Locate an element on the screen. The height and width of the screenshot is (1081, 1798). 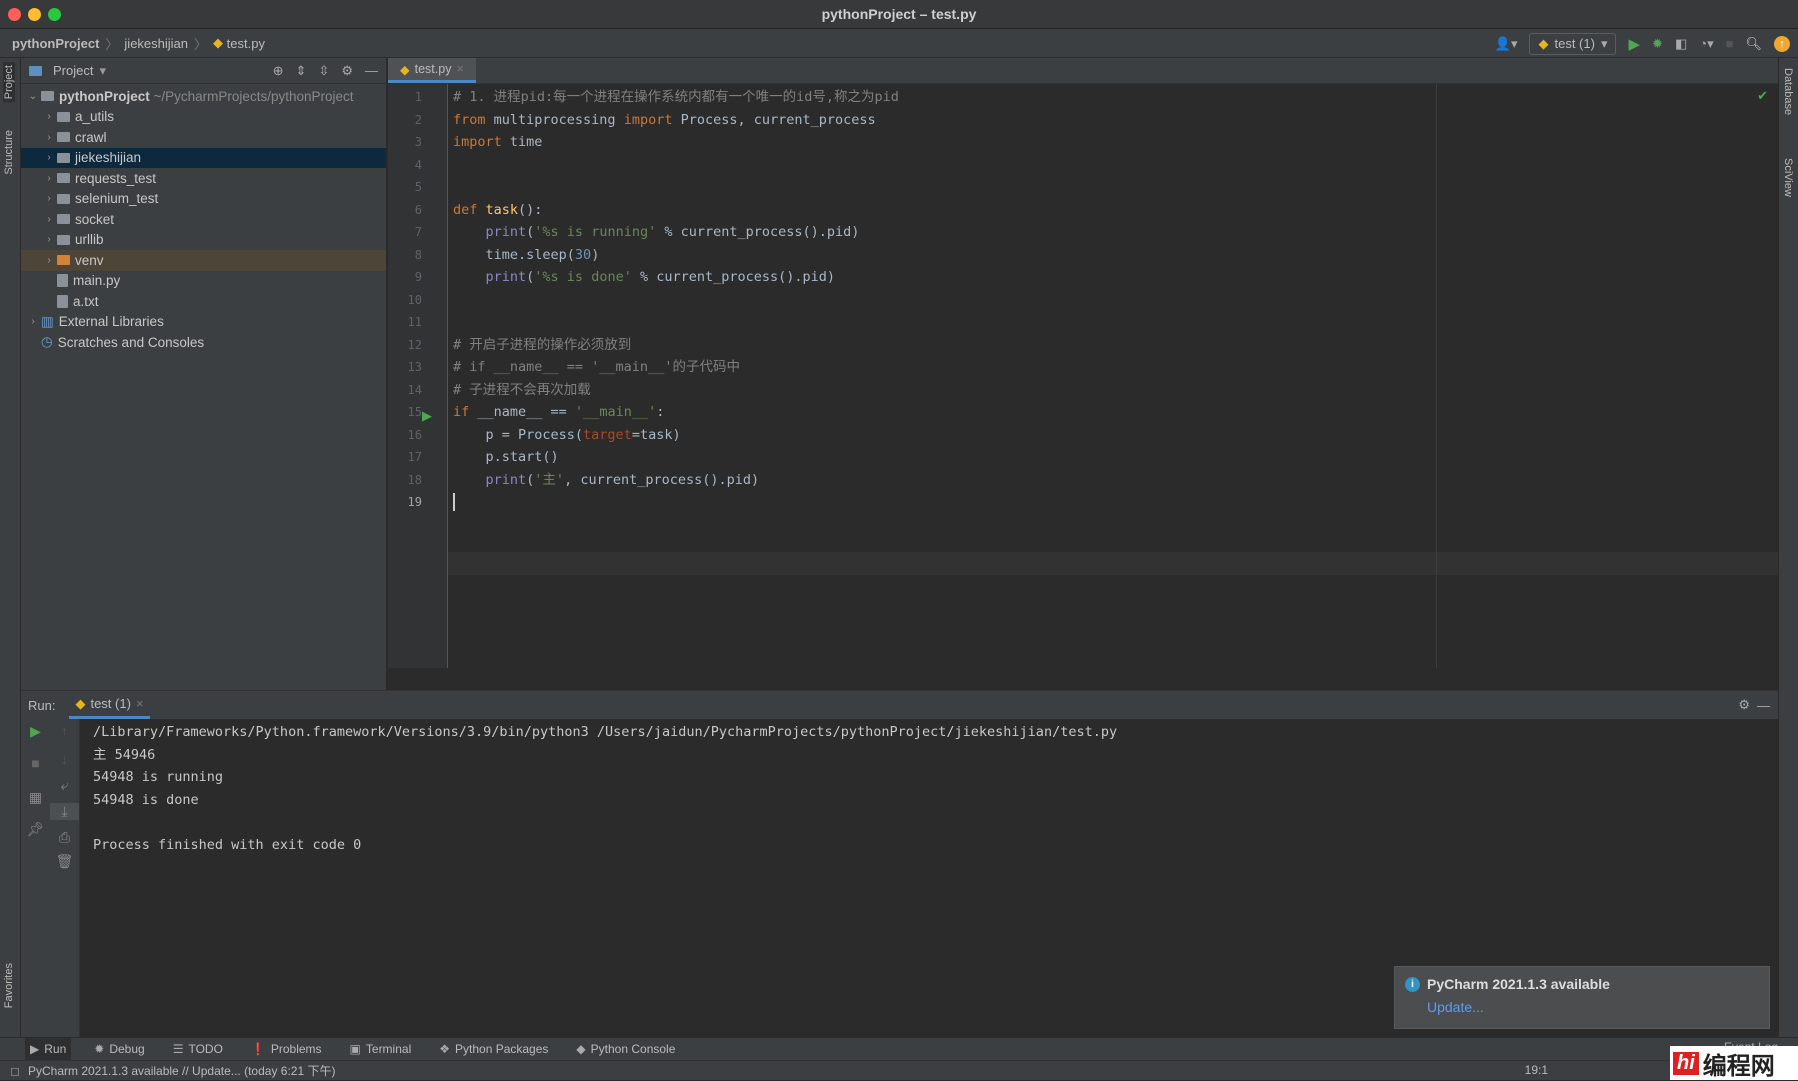
code-line: # 1. 进程pid:每一个进程在操作系统内都有一个唯一的id号,称之为pid is located at coordinates (676, 97).